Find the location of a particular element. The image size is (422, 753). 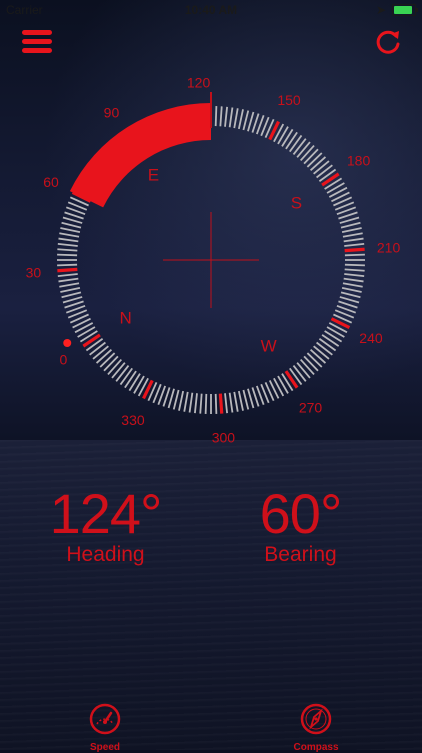

speedometer-icon is located at coordinates (105, 719).